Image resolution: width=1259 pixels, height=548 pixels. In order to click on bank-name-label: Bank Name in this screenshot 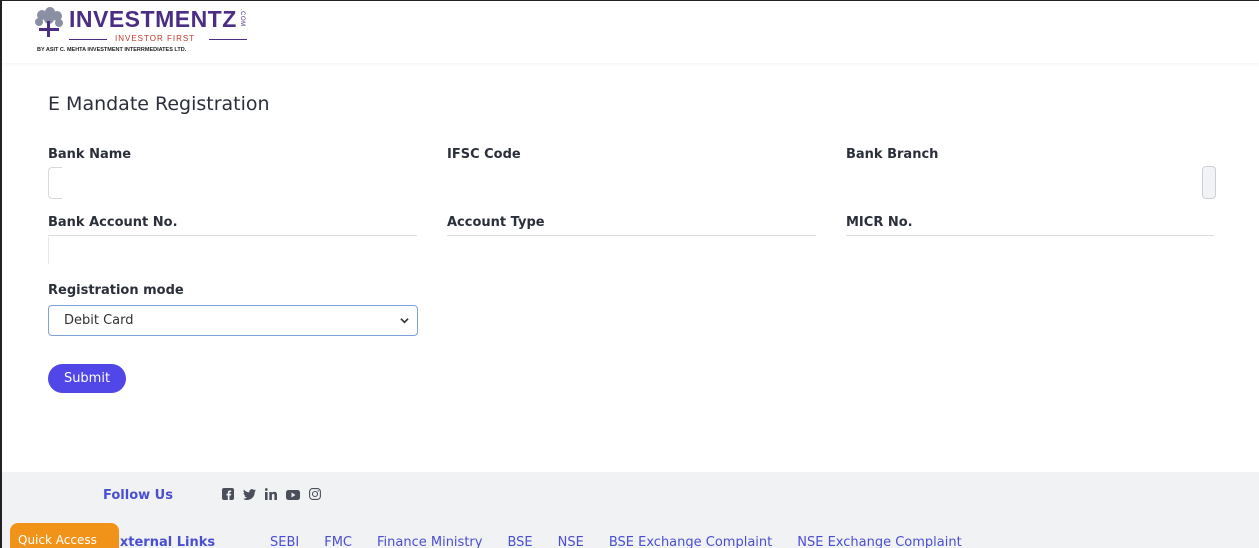, I will do `click(90, 154)`.